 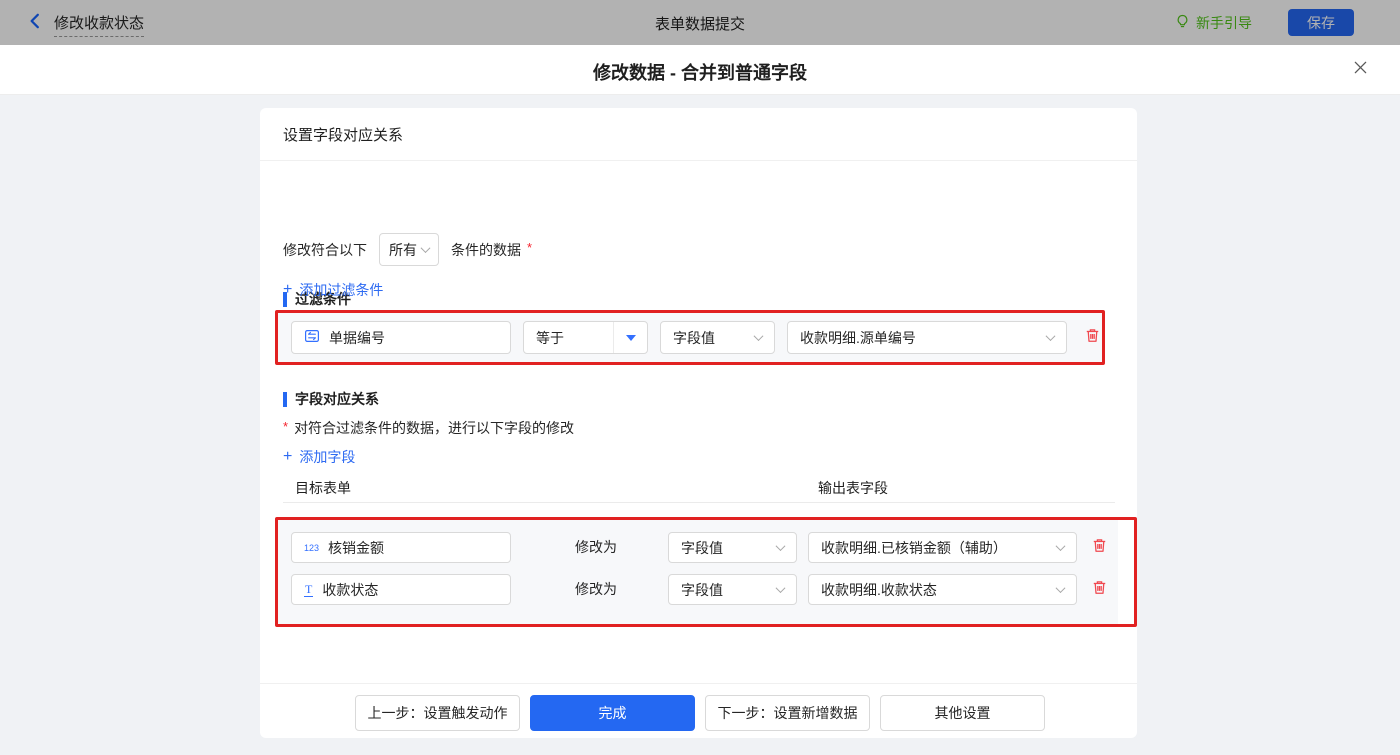 What do you see at coordinates (927, 337) in the screenshot?
I see `filter-value-select: 收款明细.源单编号` at bounding box center [927, 337].